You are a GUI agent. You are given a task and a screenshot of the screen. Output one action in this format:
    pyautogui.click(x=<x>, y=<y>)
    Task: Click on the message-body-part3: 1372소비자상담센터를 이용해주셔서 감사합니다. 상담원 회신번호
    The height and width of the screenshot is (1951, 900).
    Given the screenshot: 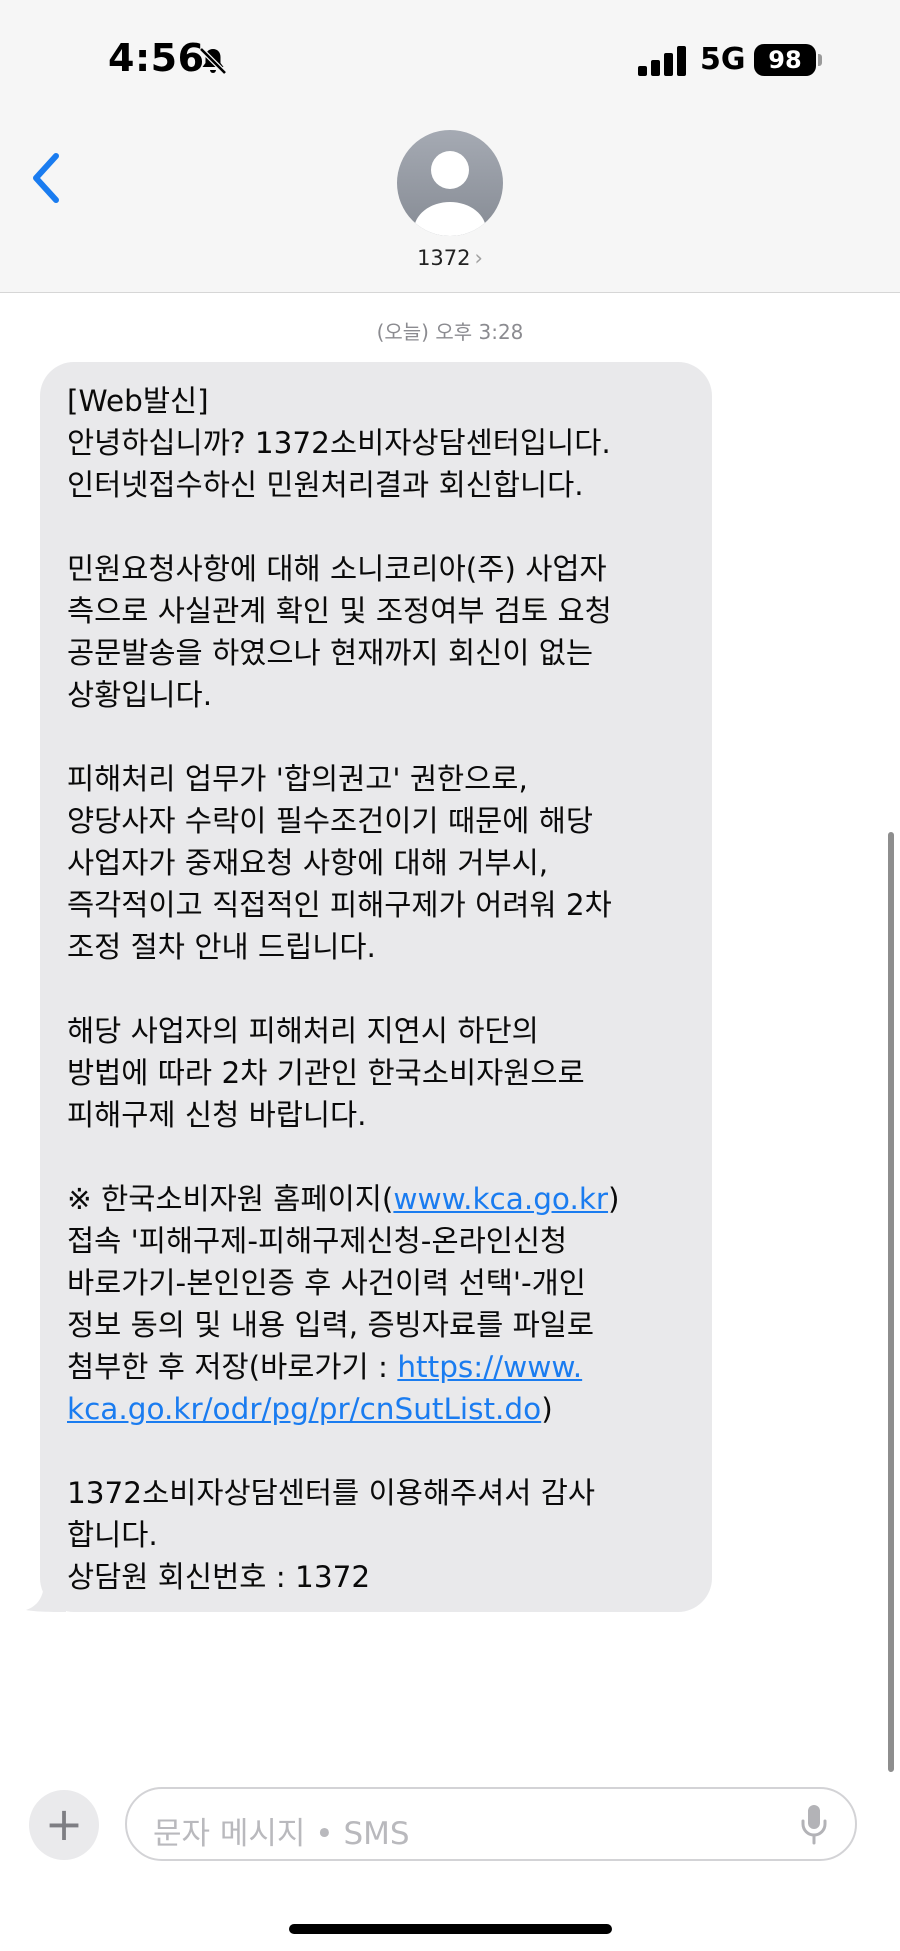 What is the action you would take?
    pyautogui.click(x=376, y=1514)
    